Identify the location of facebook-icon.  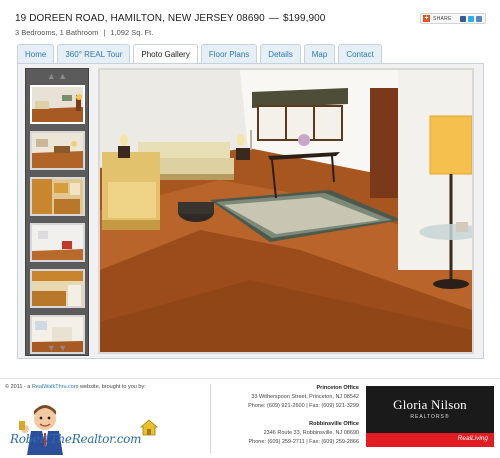
(462, 18).